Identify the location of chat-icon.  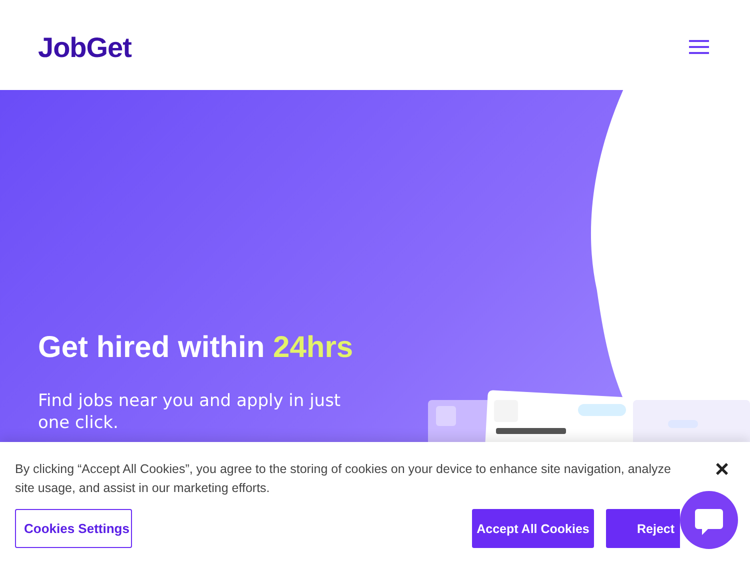
(709, 520).